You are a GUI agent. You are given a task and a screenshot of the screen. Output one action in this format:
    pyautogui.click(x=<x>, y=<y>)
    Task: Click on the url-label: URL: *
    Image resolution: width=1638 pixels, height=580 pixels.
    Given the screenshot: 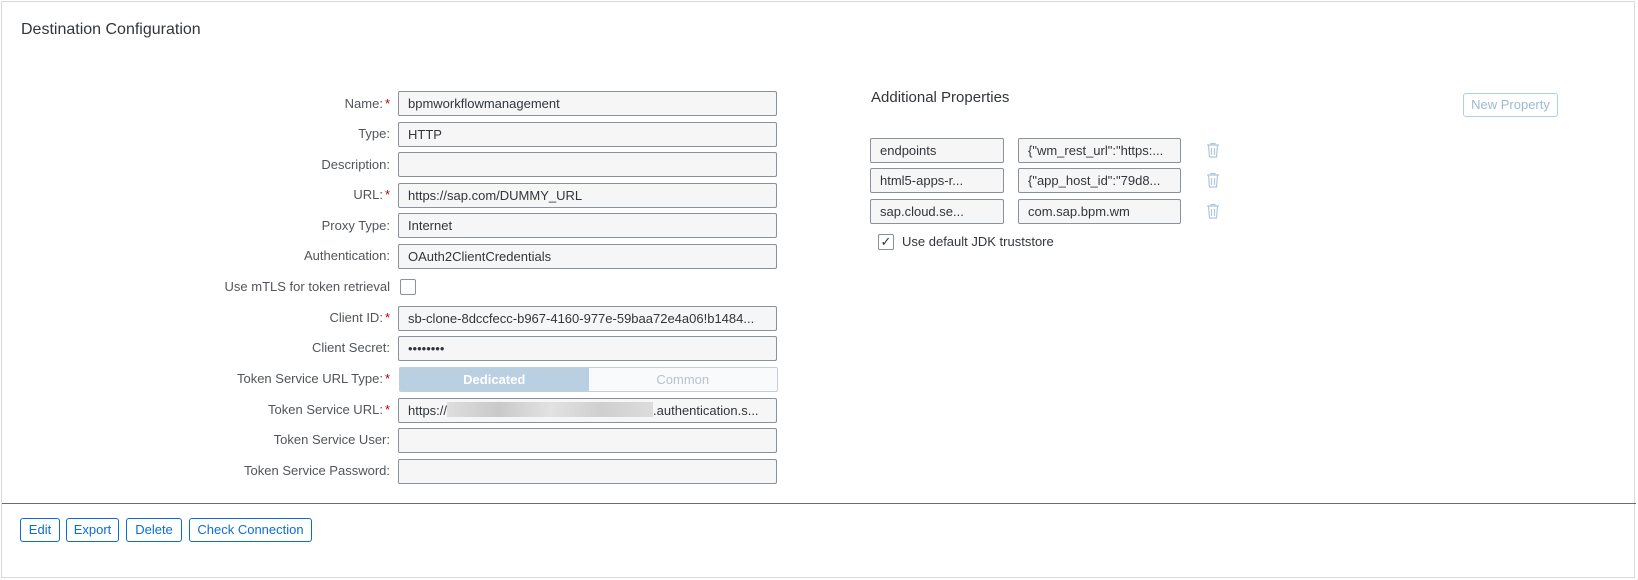 What is the action you would take?
    pyautogui.click(x=371, y=194)
    